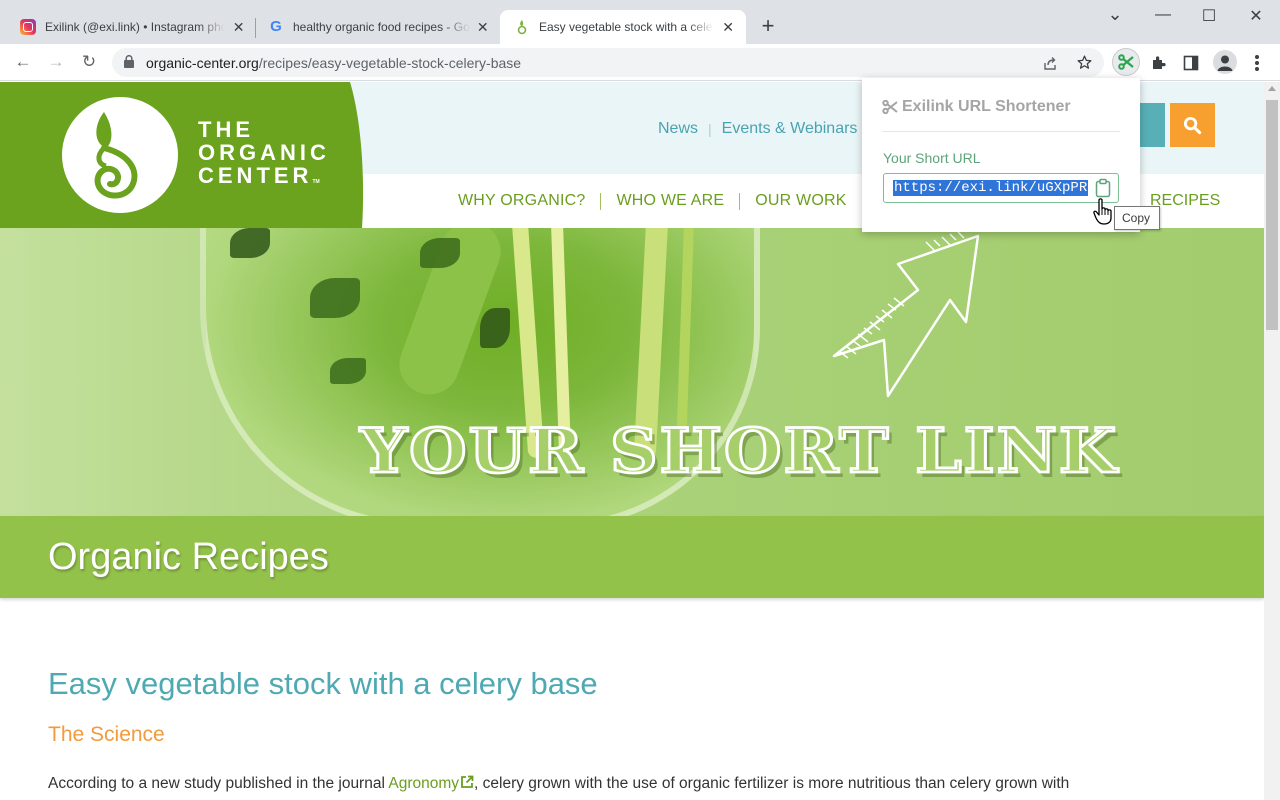  Describe the element at coordinates (1272, 215) in the screenshot. I see `scrollbar-thumb` at that location.